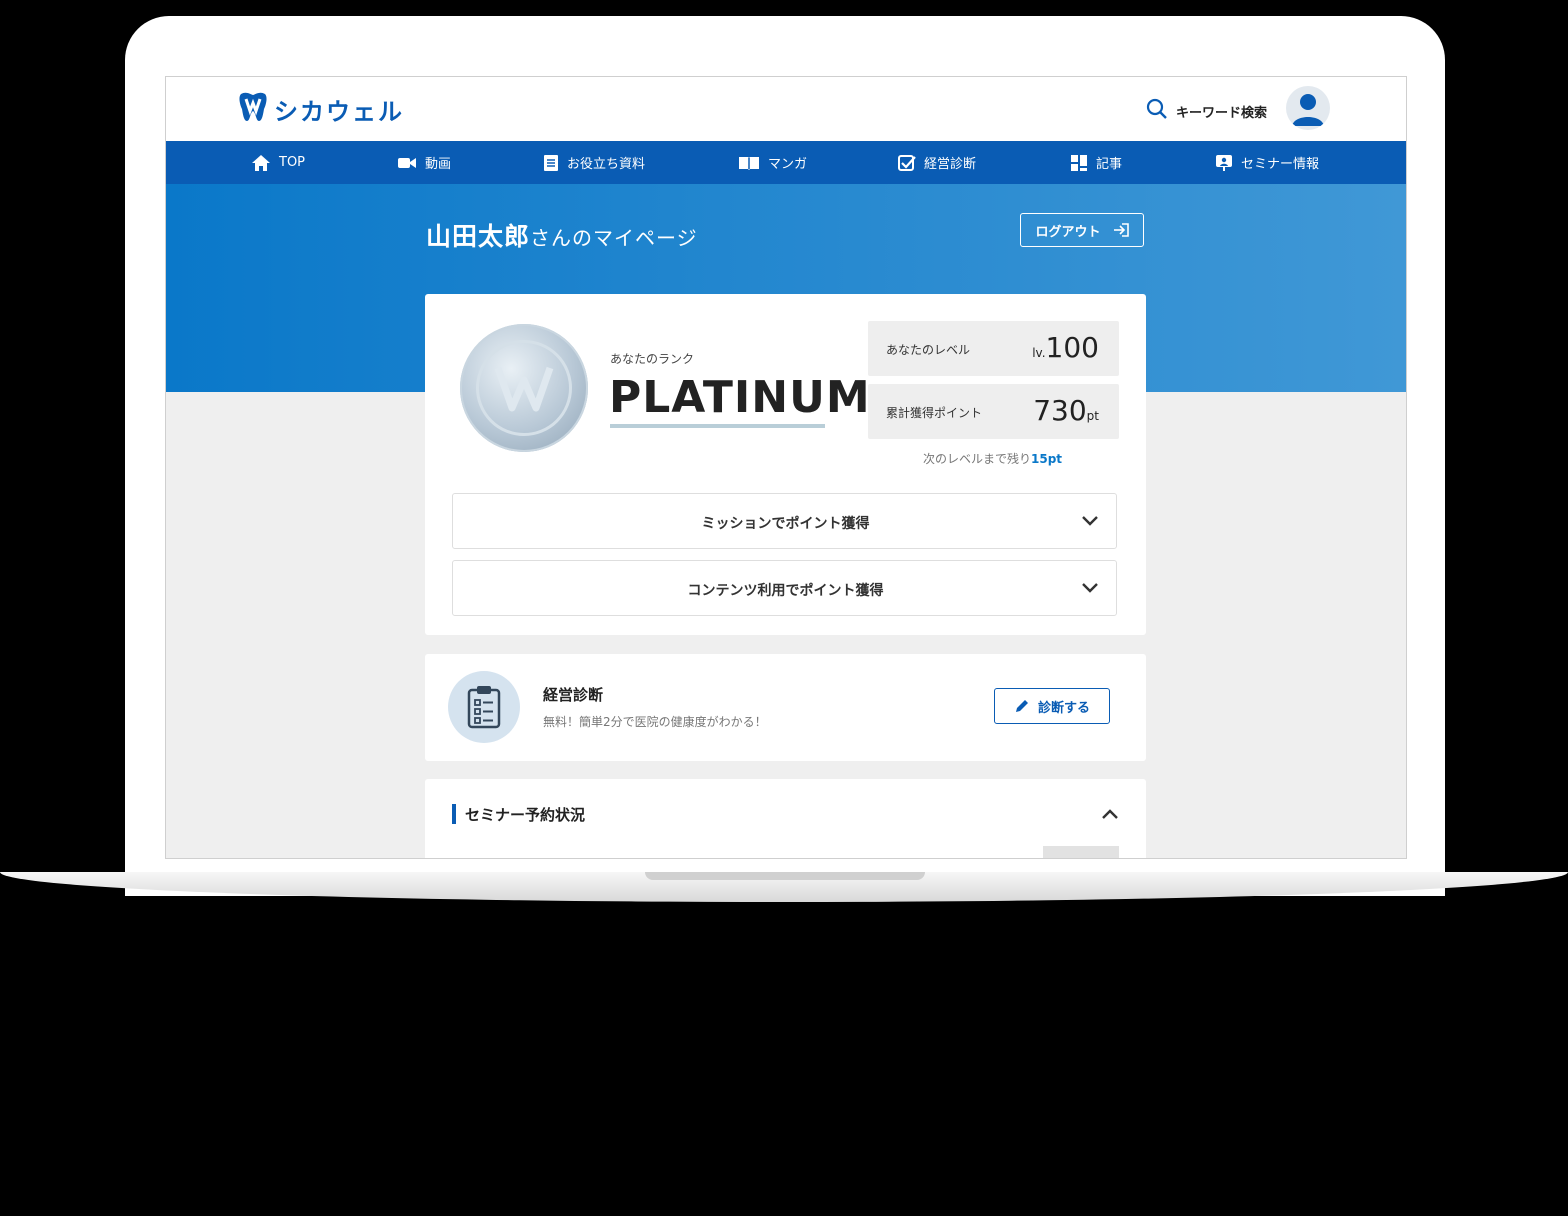 The height and width of the screenshot is (1216, 1568). What do you see at coordinates (1060, 410) in the screenshot?
I see `points-value: 730` at bounding box center [1060, 410].